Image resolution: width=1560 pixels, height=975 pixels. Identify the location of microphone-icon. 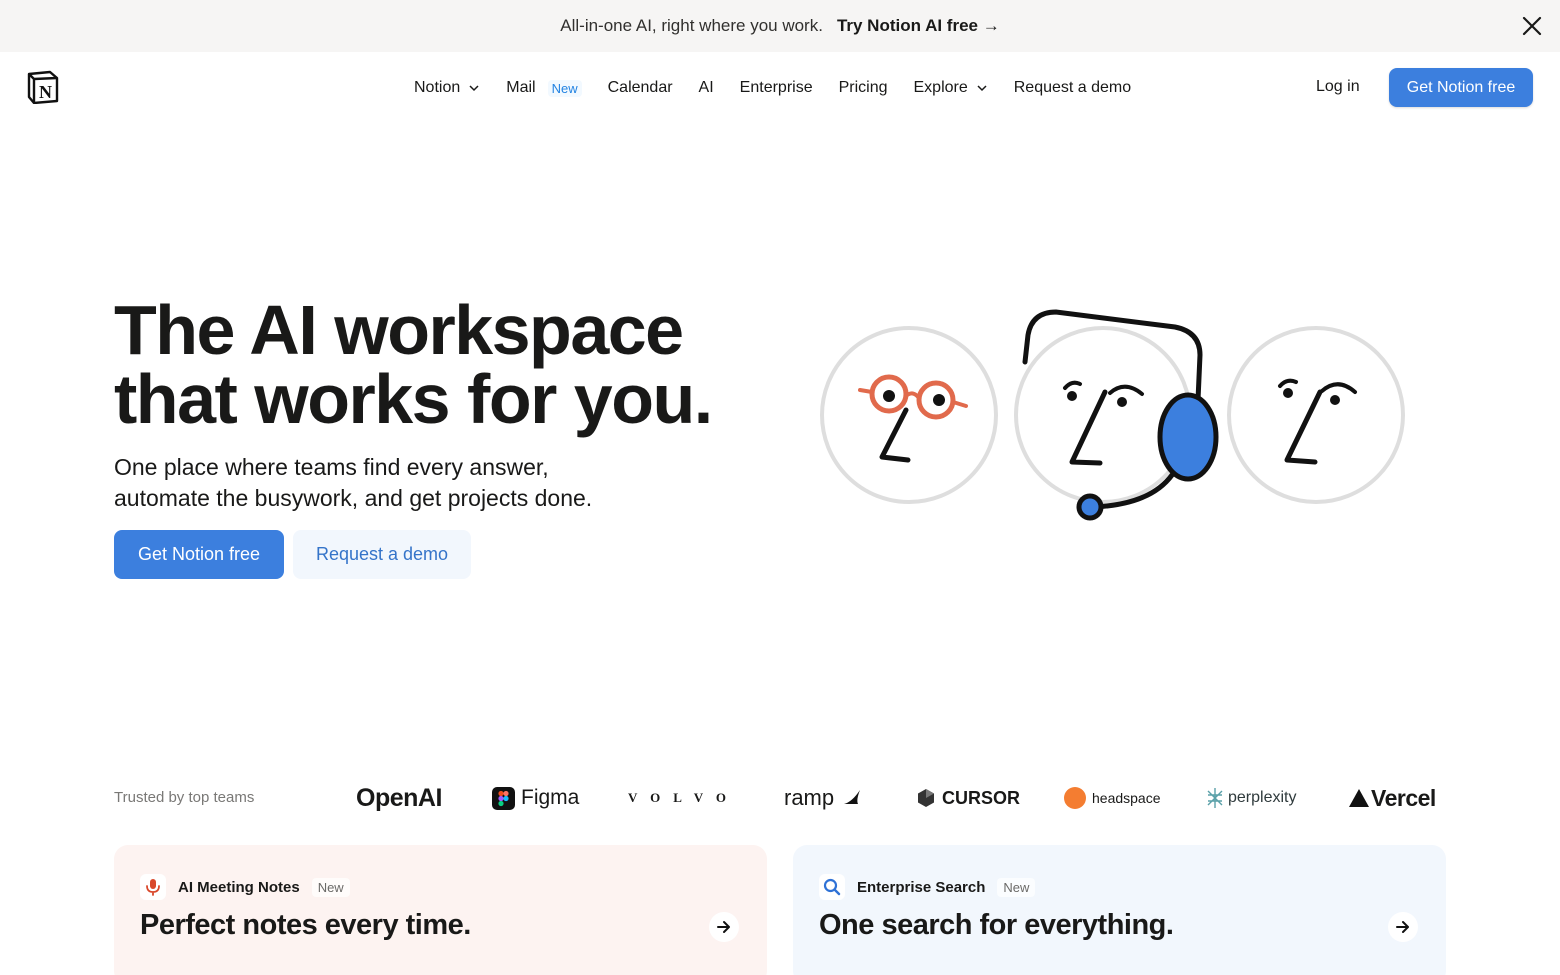
(153, 887).